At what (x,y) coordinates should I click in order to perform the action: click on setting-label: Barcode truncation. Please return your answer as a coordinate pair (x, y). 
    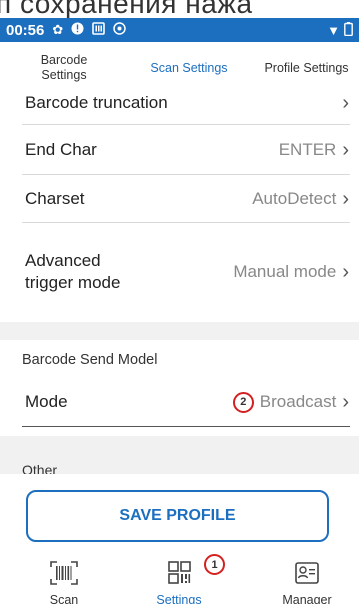
    Looking at the image, I should click on (96, 102).